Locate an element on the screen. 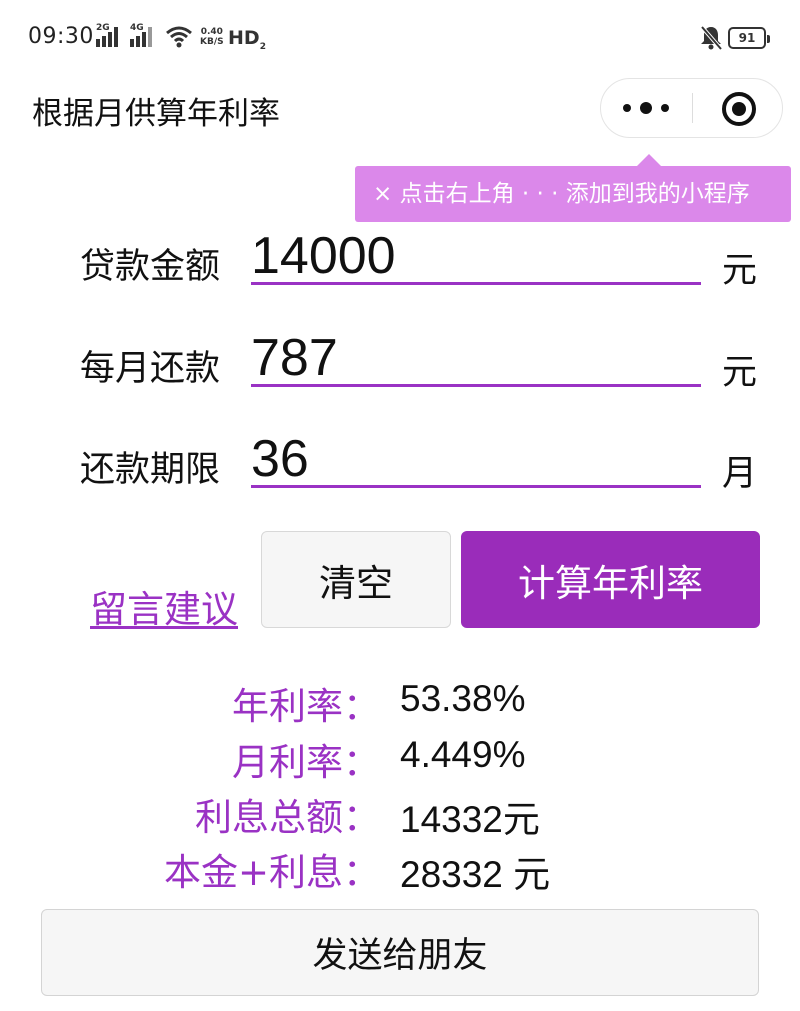  principal-plus-interest-value: 28332 元 is located at coordinates (475, 874).